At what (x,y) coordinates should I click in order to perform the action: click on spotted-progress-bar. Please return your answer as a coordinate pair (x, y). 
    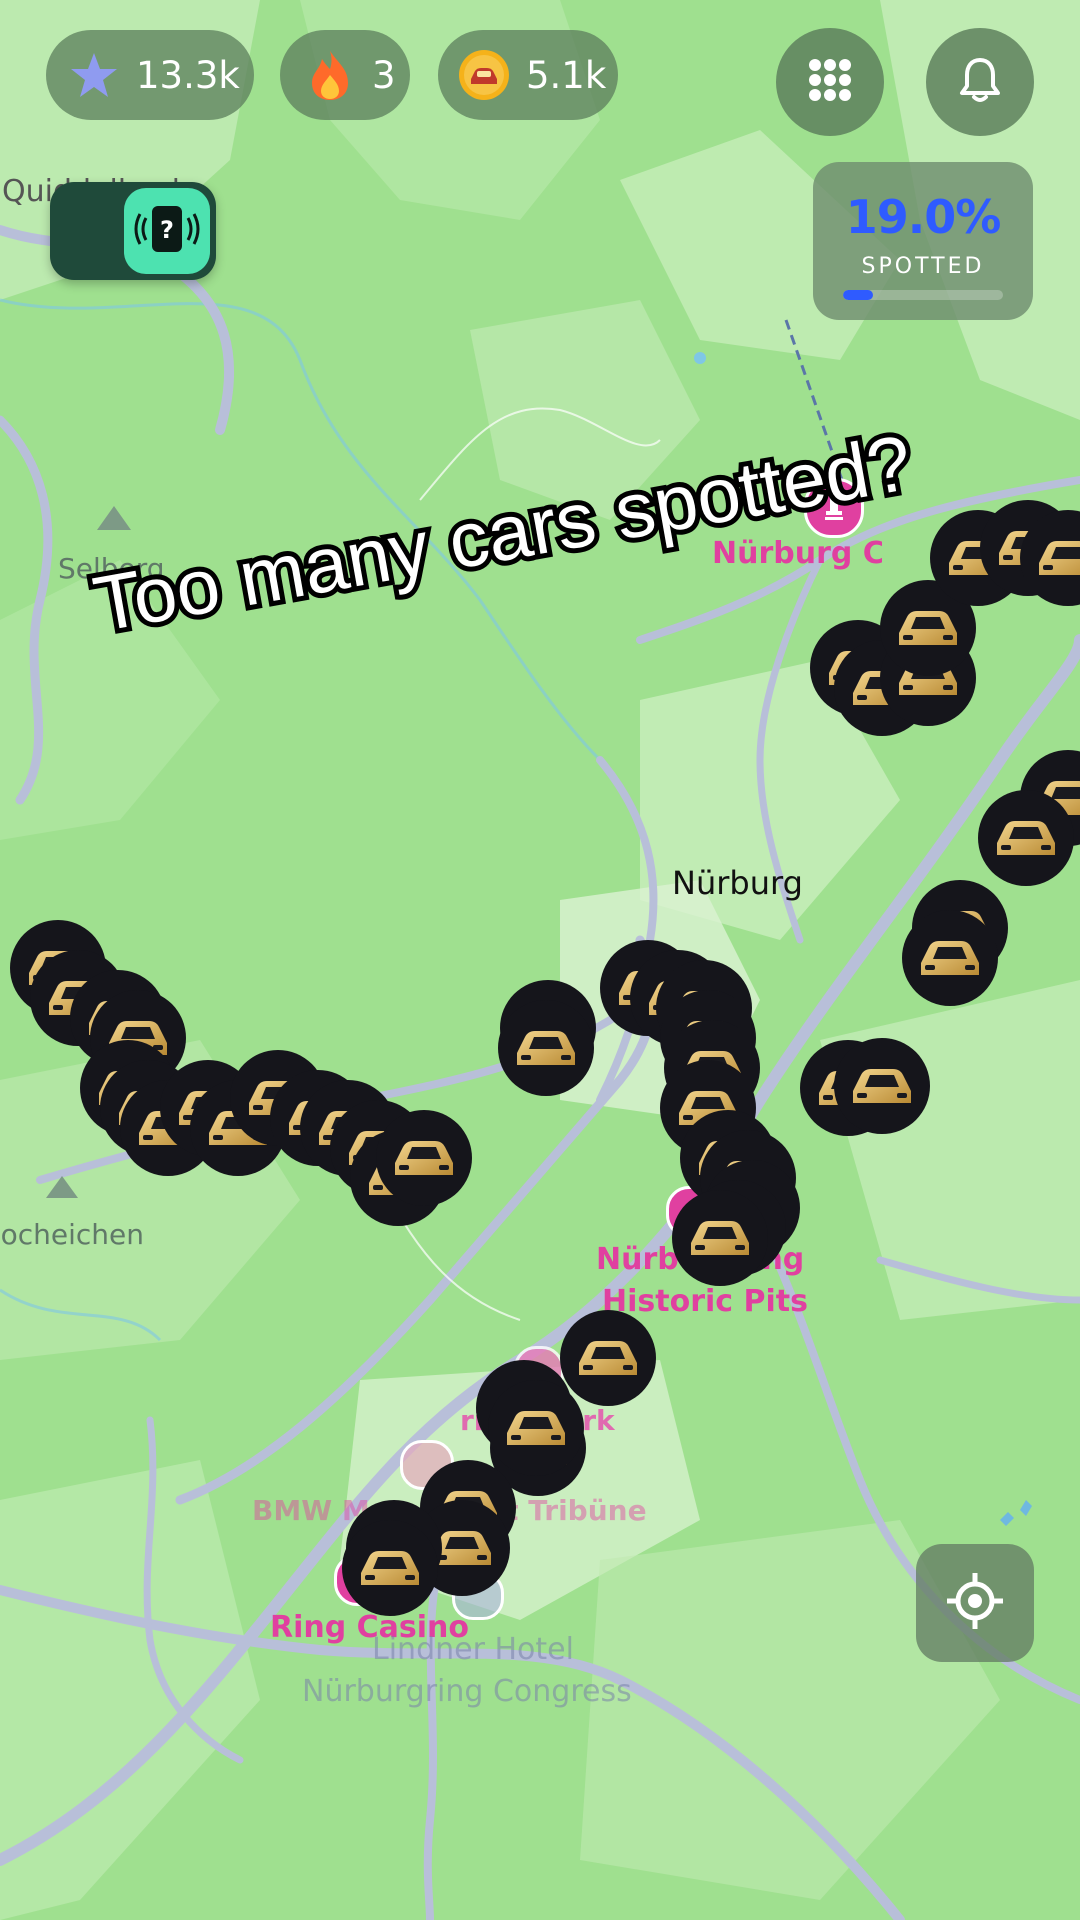
    Looking at the image, I should click on (923, 295).